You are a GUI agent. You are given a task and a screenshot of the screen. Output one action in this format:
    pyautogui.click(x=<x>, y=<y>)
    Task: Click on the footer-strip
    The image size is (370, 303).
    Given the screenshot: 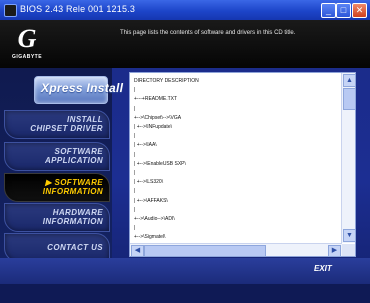 What is the action you would take?
    pyautogui.click(x=185, y=293)
    